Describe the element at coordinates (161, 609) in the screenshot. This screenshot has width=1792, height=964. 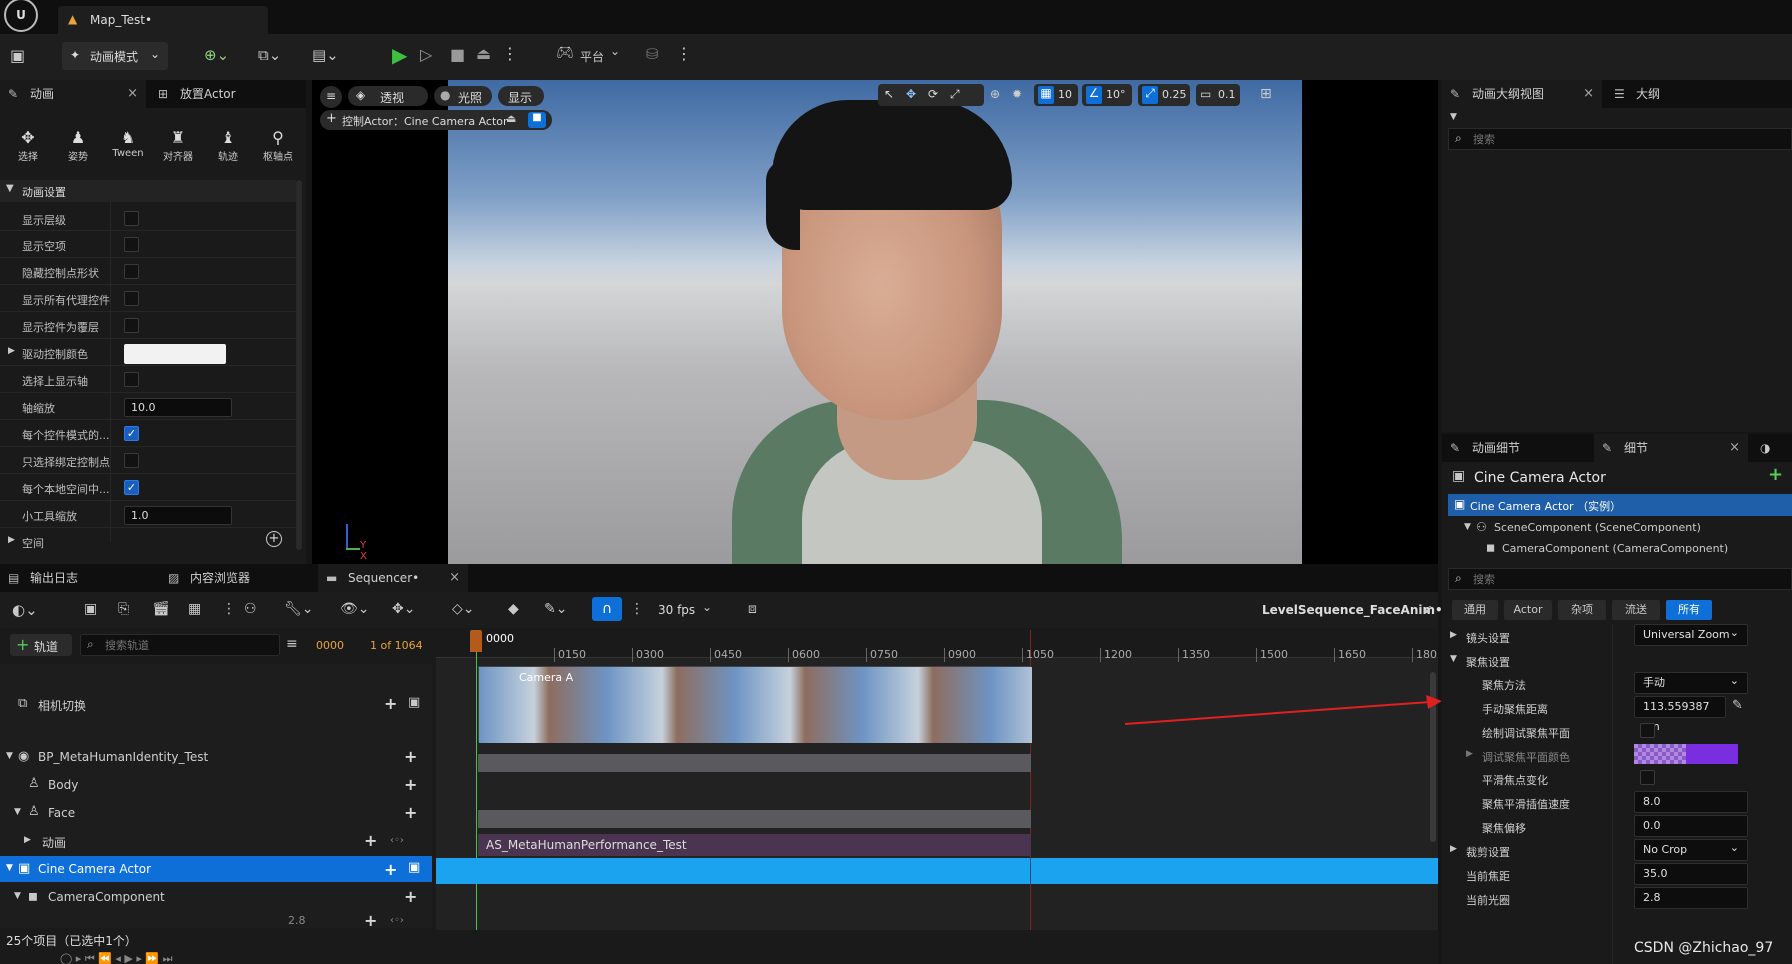
I see `render-movie-icon: 🎬︎` at that location.